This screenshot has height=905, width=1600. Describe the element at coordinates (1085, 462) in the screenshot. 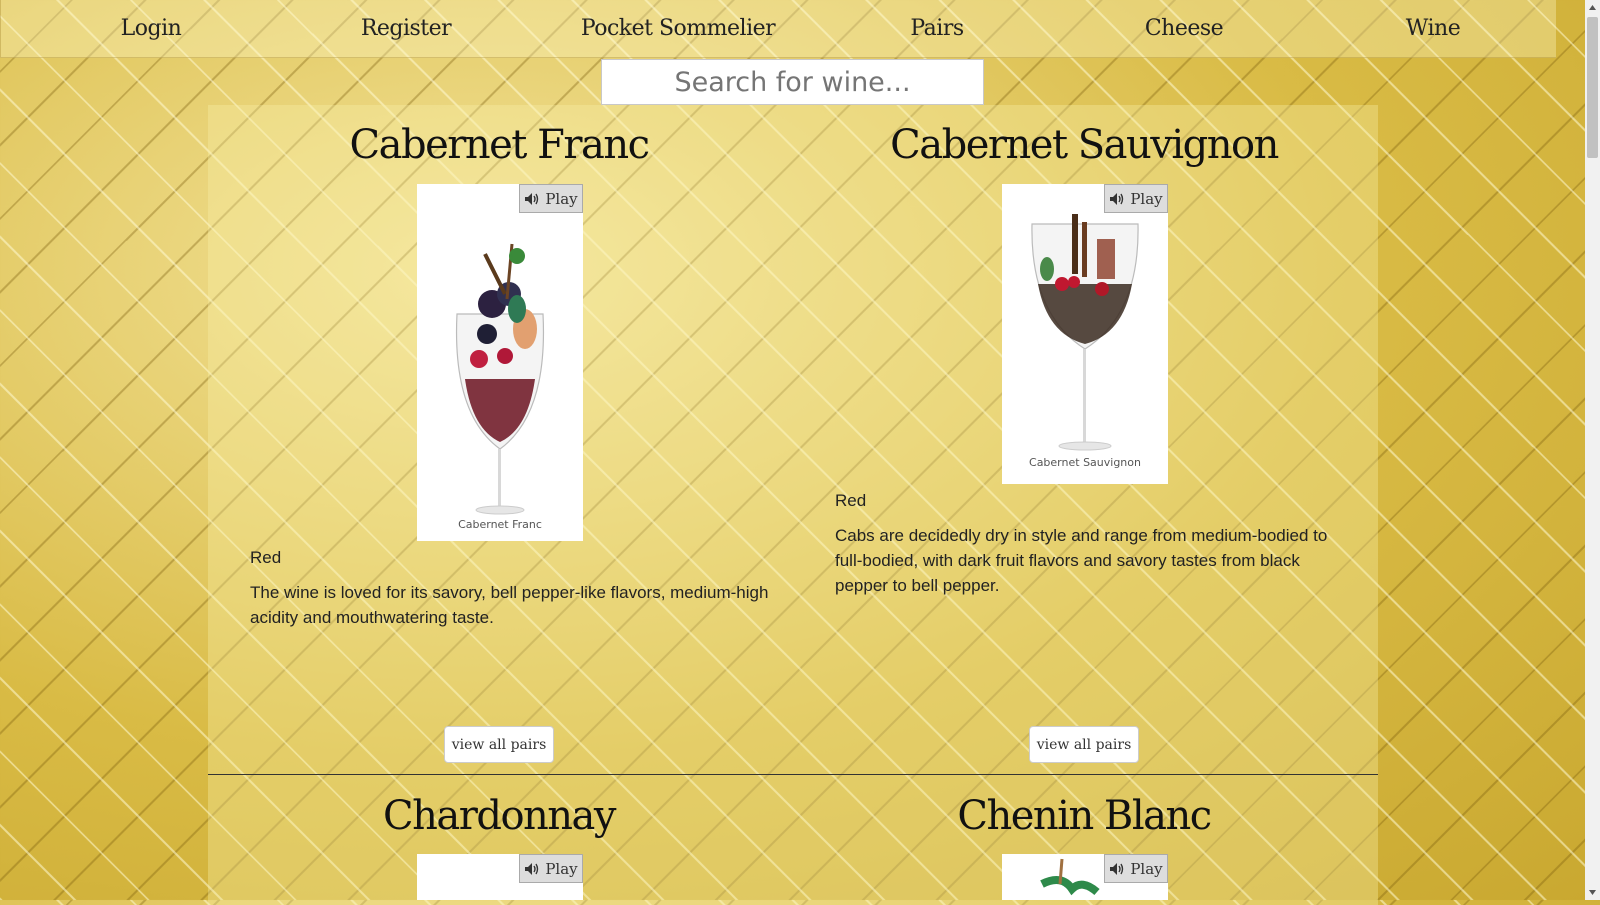

I see `image-caption: Cabernet Sauvignon` at that location.